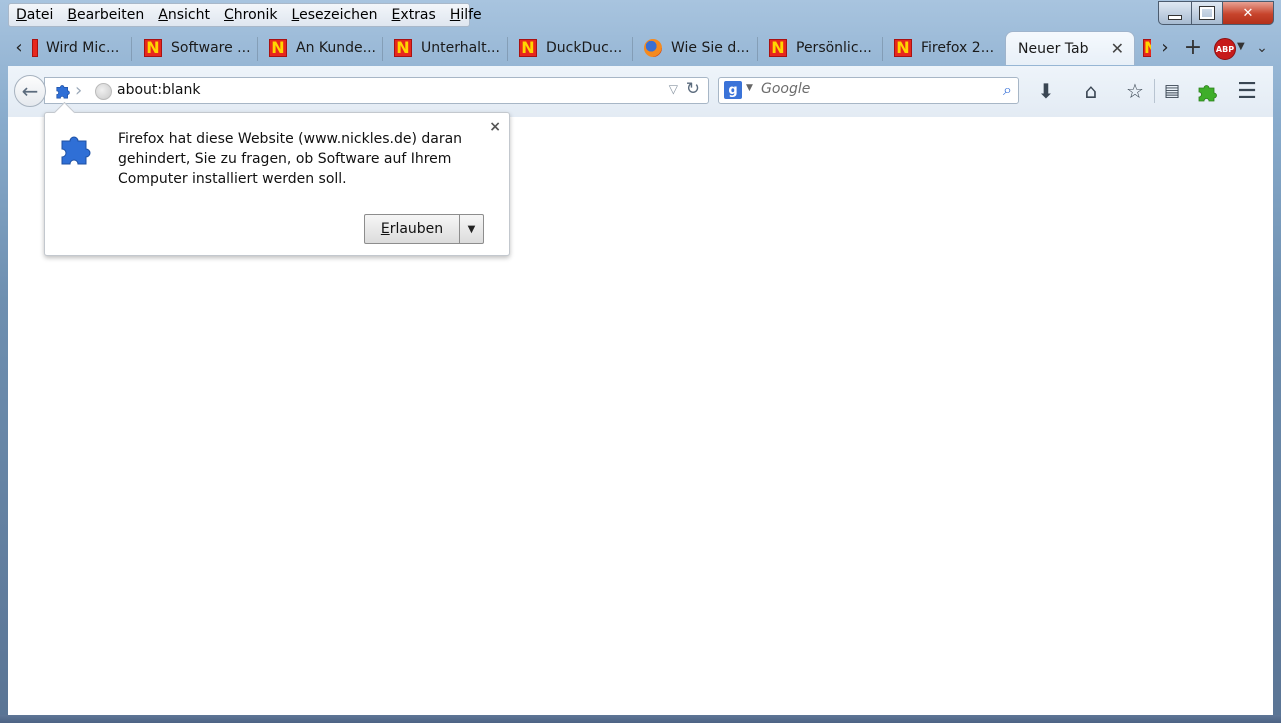  What do you see at coordinates (871, 89) in the screenshot?
I see `search-input` at bounding box center [871, 89].